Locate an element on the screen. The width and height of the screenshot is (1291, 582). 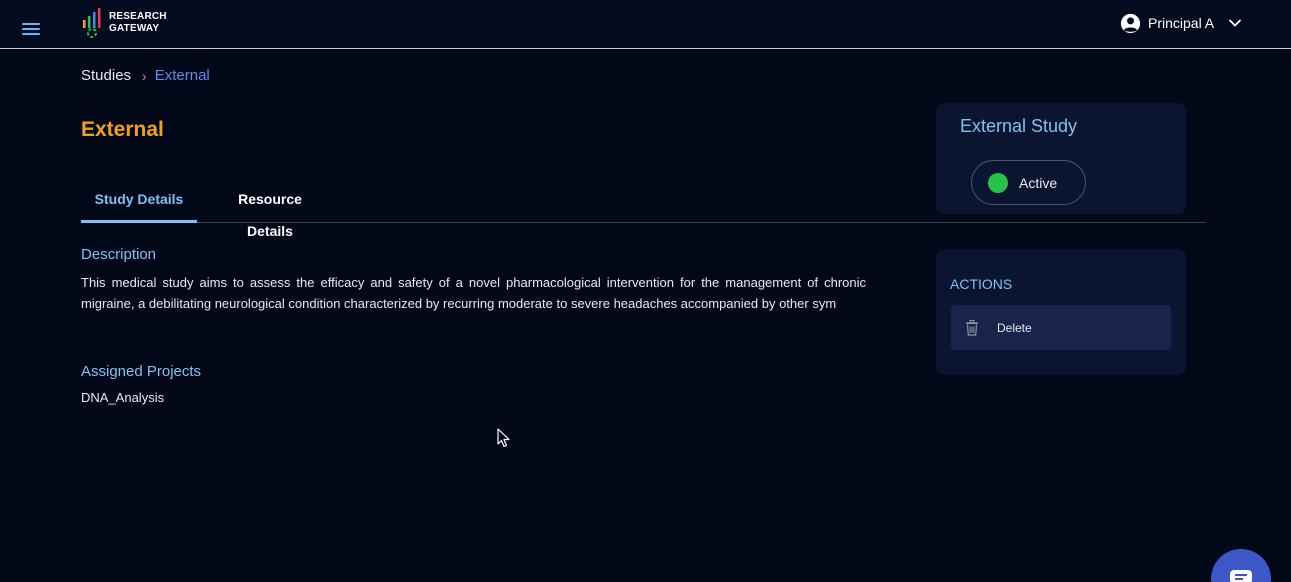
logo-text: RESEARCH GATEWAY is located at coordinates (138, 23).